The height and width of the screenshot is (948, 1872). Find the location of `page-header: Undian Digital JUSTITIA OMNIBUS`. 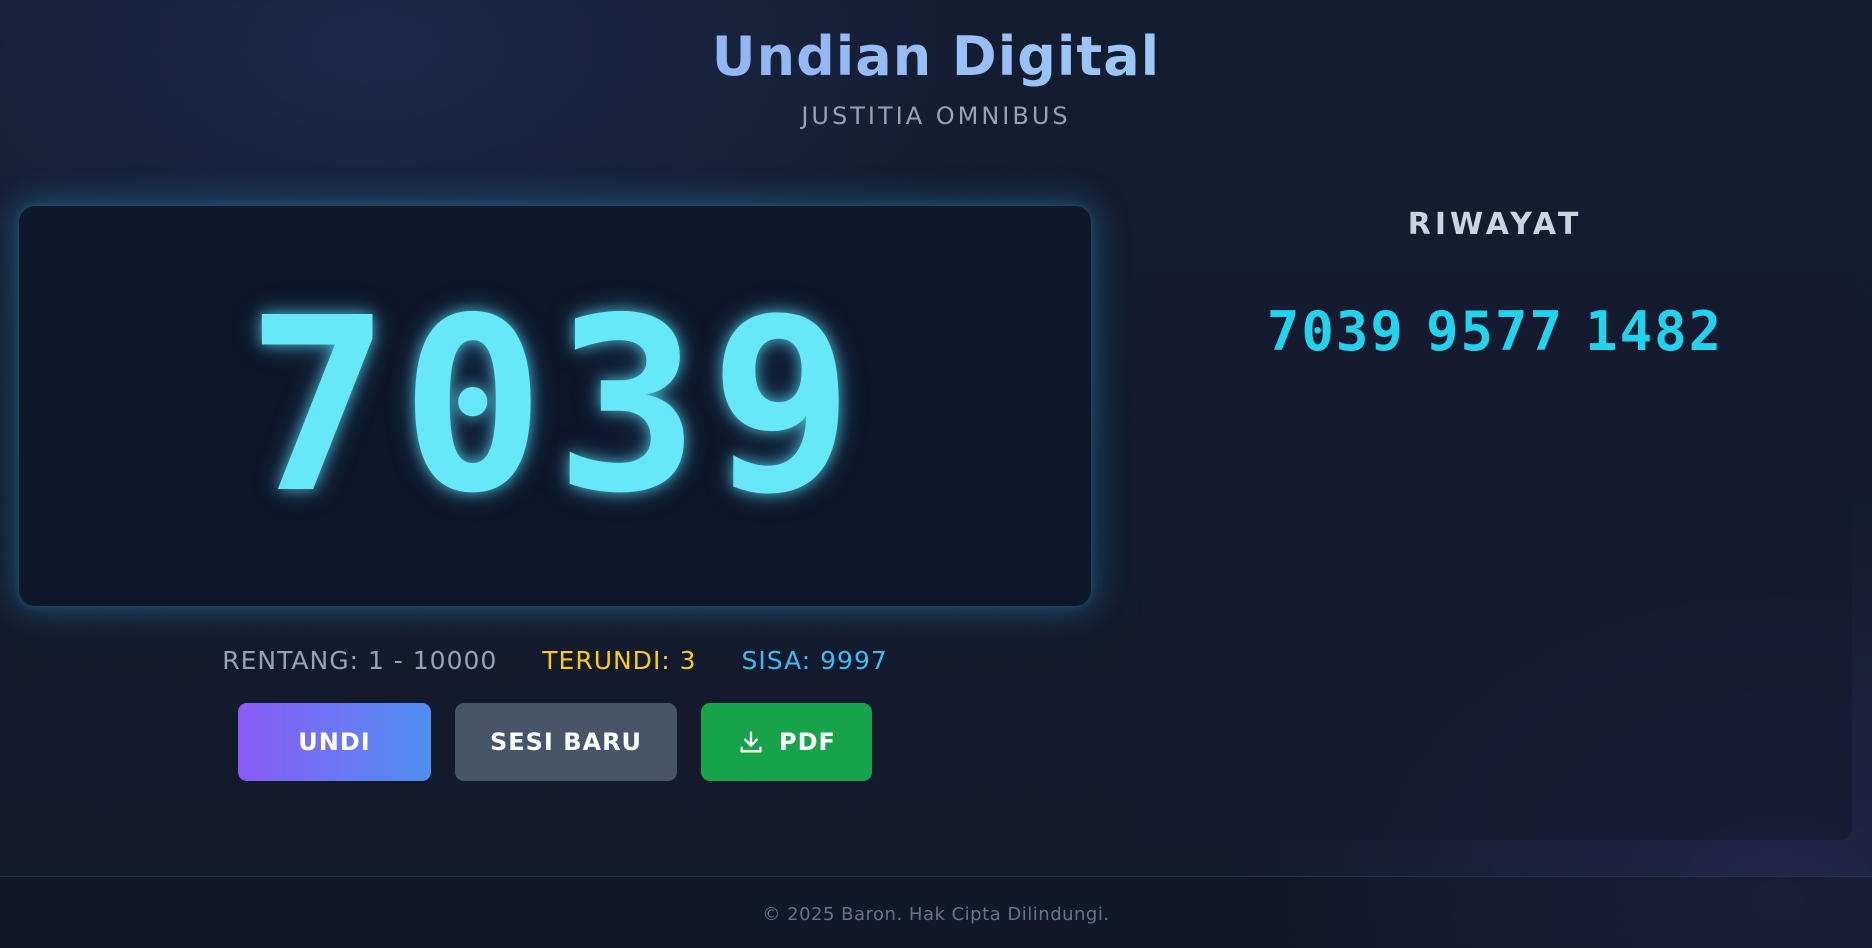

page-header: Undian Digital JUSTITIA OMNIBUS is located at coordinates (936, 77).